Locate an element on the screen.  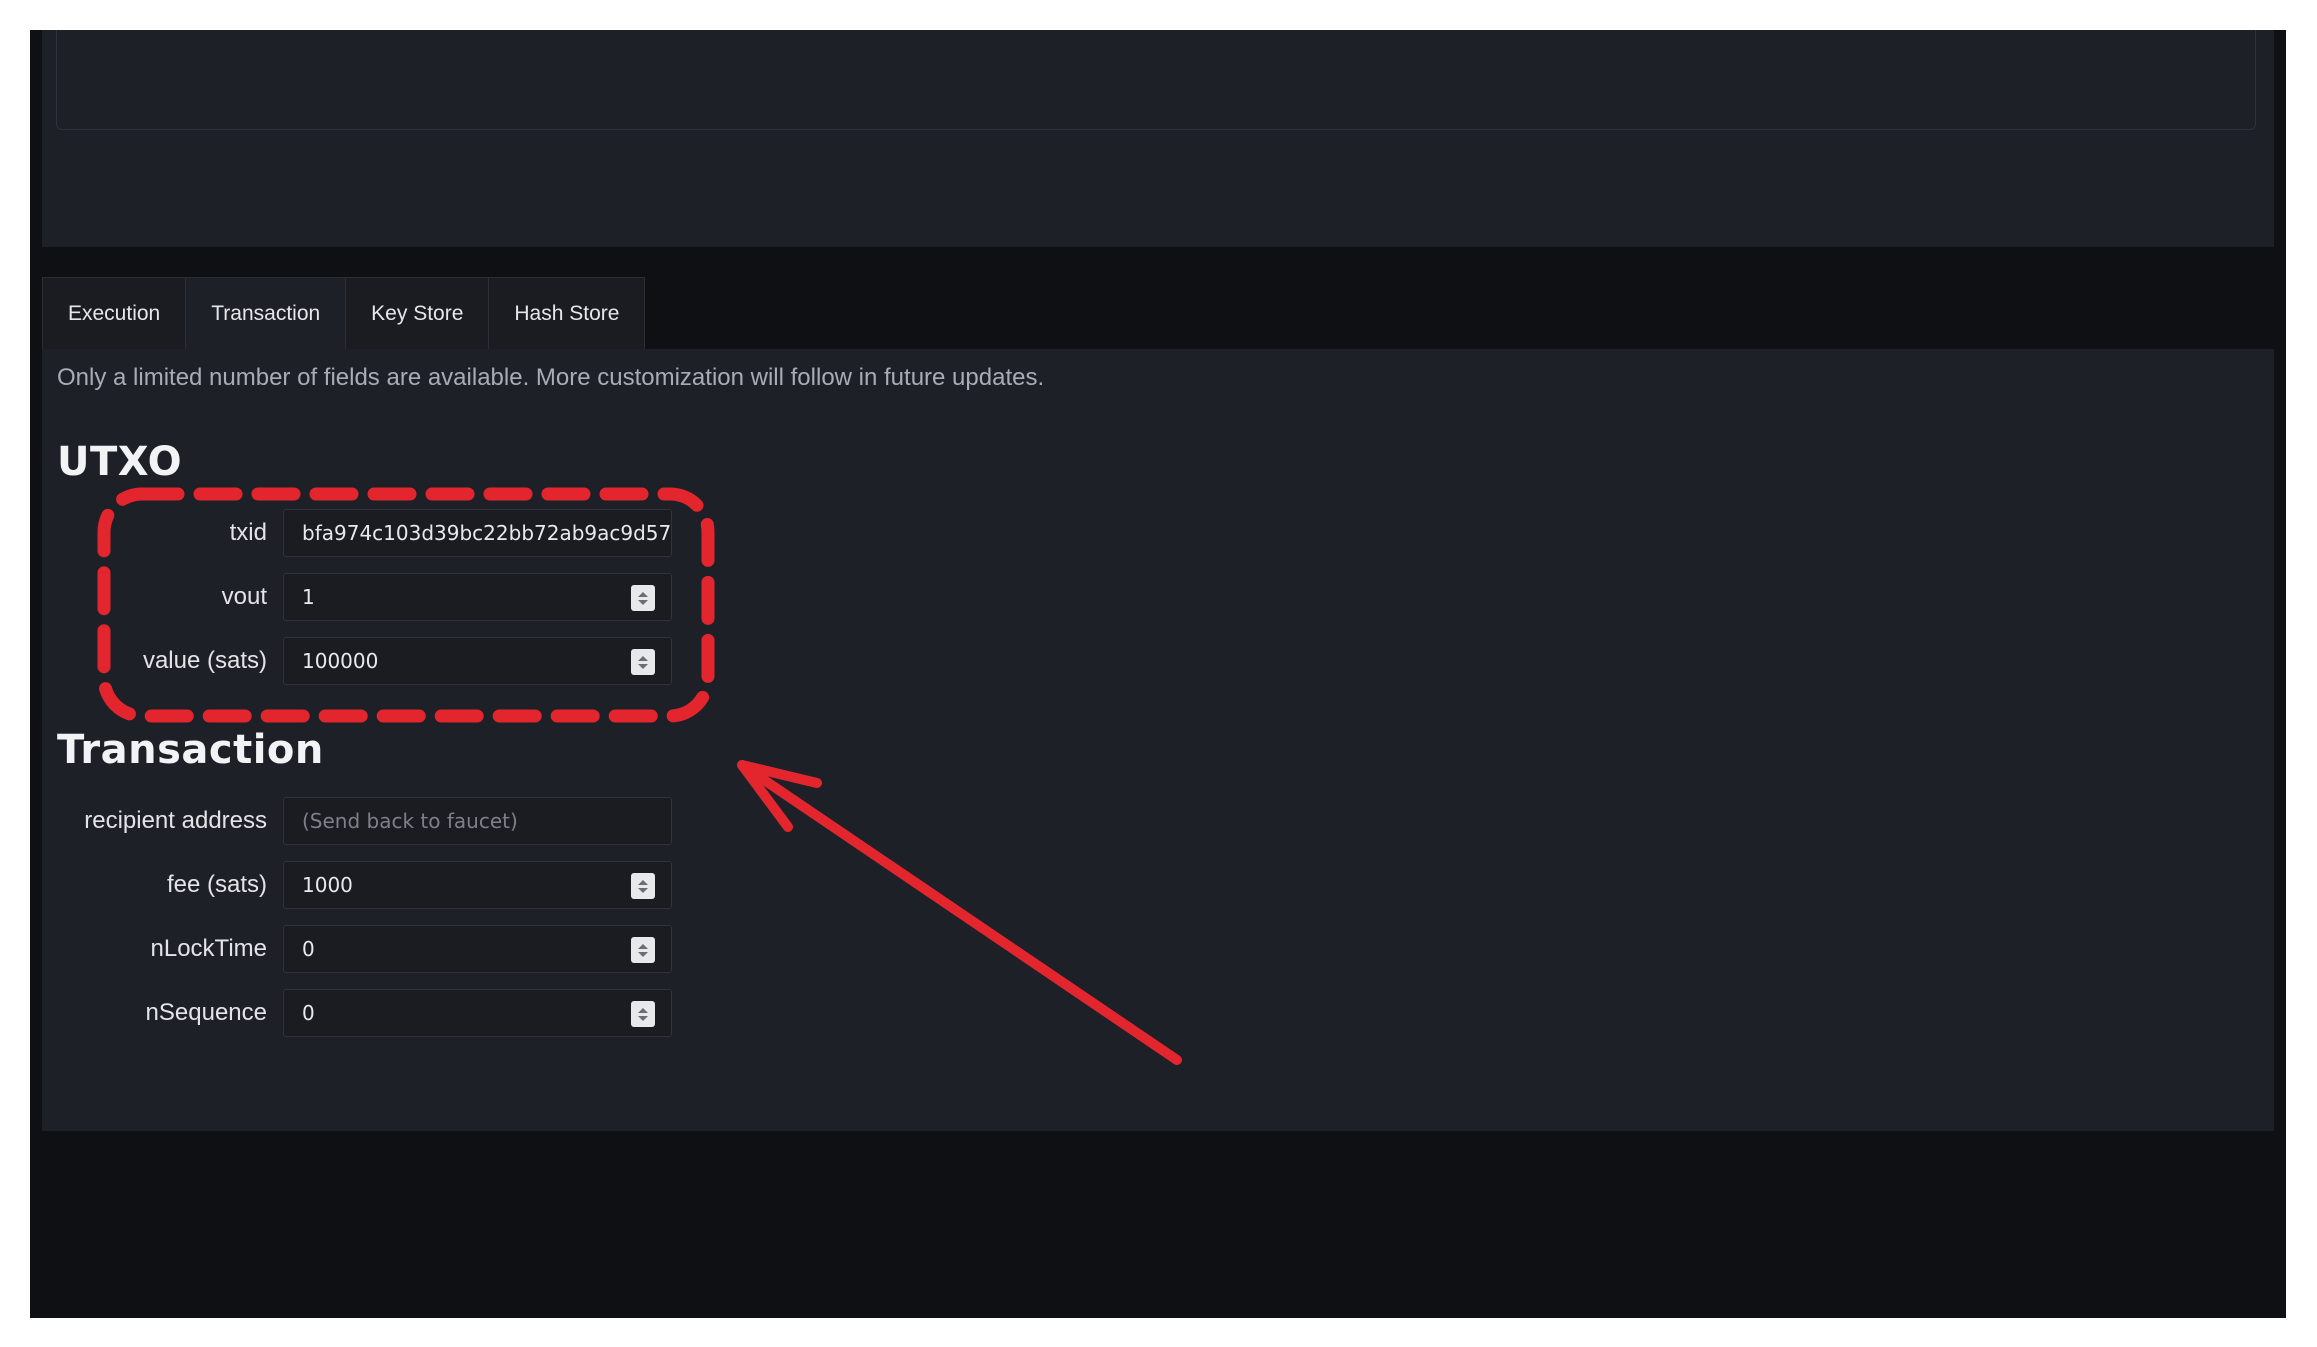
value-sats-value: 100000 is located at coordinates (340, 661).